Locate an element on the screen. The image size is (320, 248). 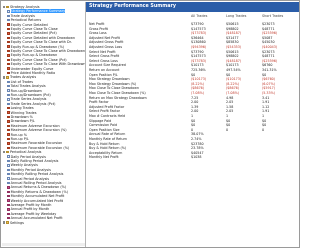
tree-item-label: Daily Rolling Period Analysis is located at coordinates (34, 161).